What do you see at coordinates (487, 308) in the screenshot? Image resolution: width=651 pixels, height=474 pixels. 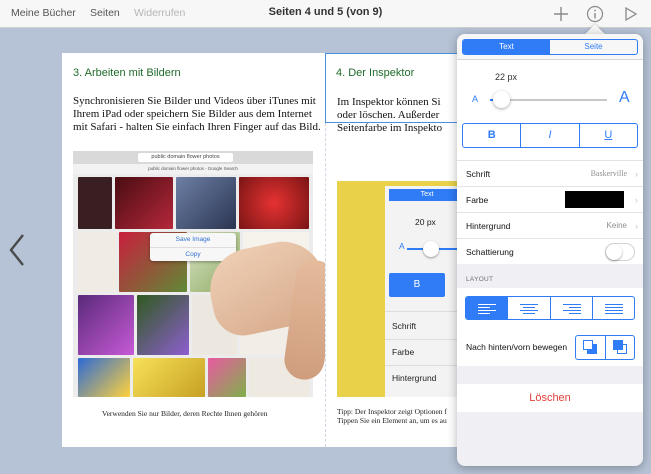 I see `align-left-button` at bounding box center [487, 308].